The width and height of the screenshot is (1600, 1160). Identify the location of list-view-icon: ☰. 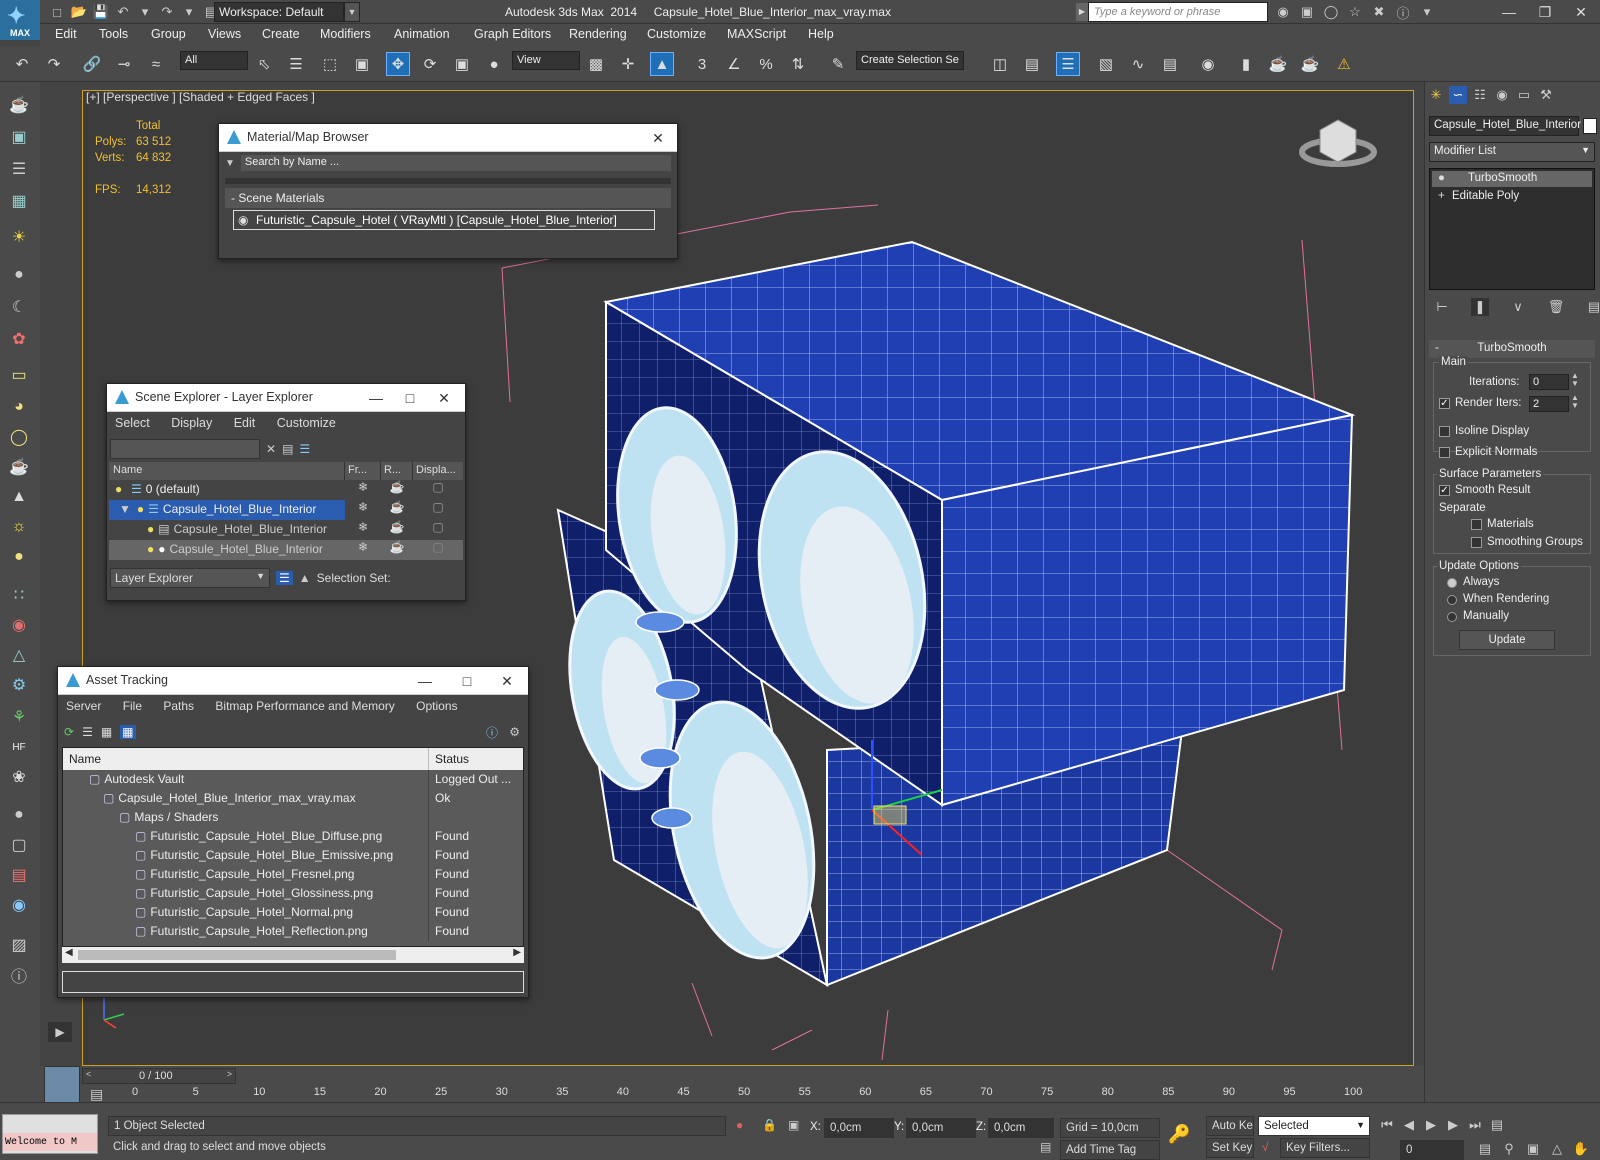
(87, 732).